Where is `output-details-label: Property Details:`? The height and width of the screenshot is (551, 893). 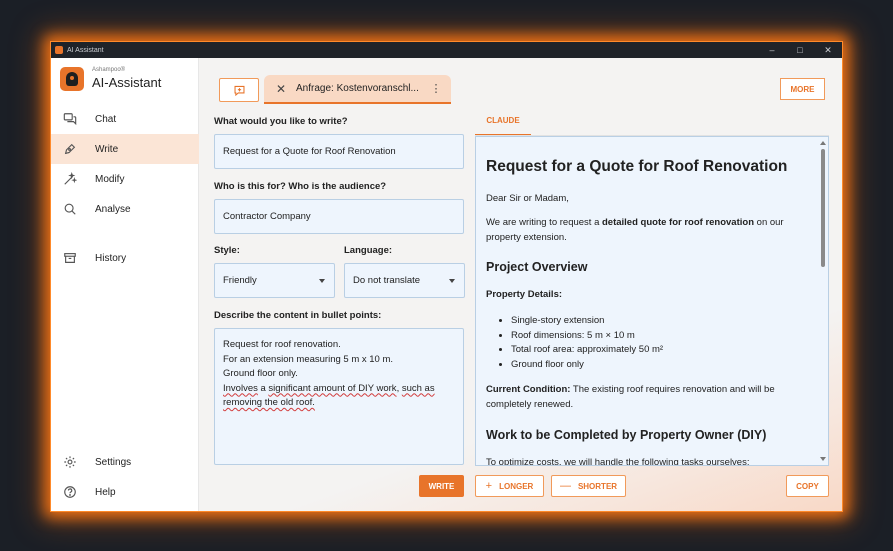
output-details-label: Property Details: is located at coordinates (524, 294).